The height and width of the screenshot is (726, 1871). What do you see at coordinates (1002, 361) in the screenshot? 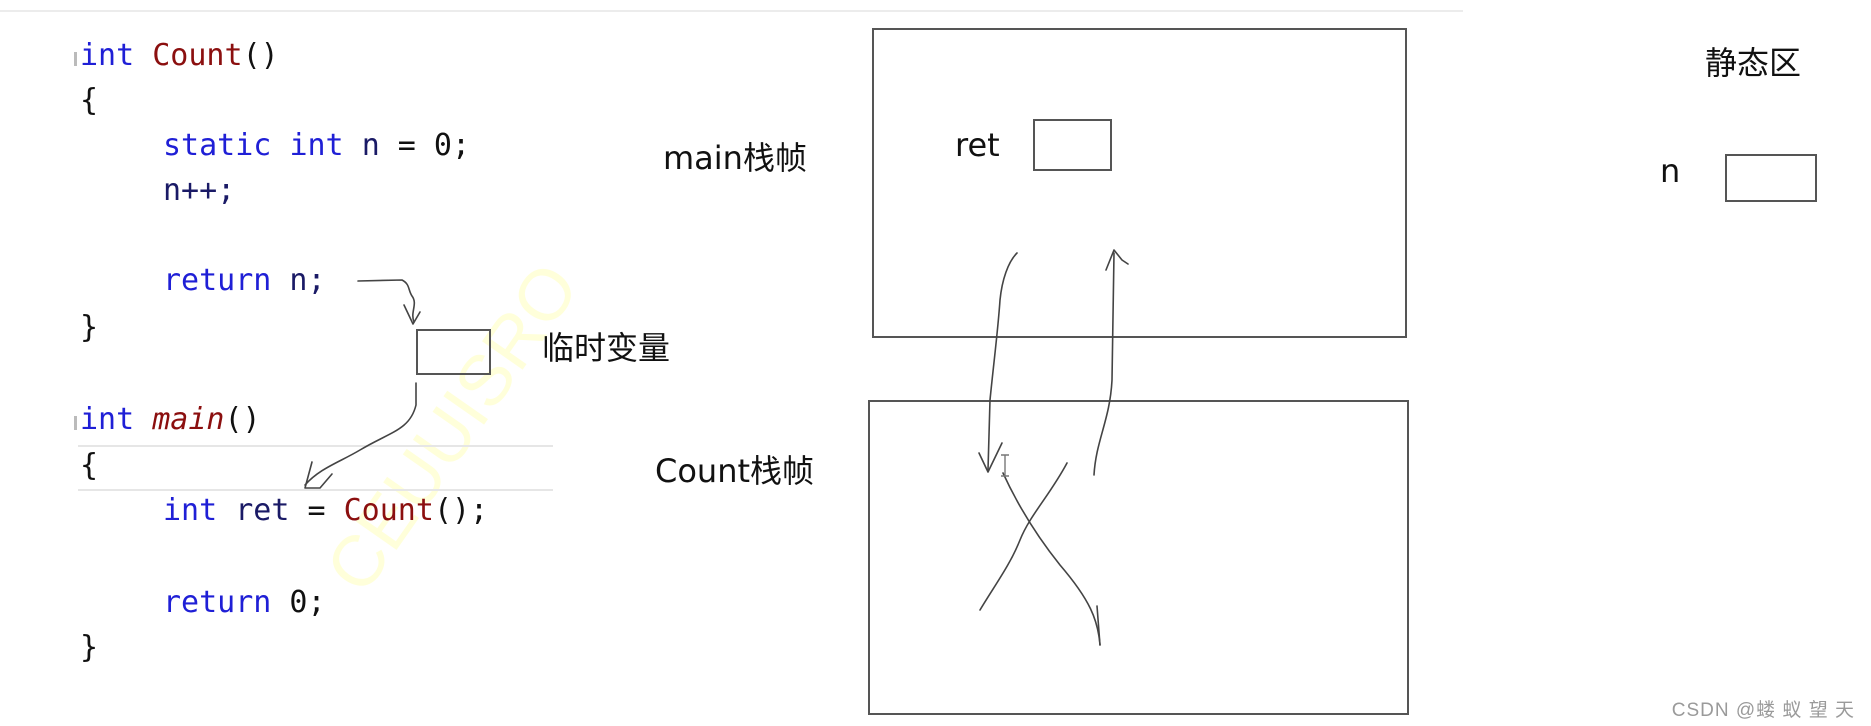
I see `arrow-main-to-count` at bounding box center [1002, 361].